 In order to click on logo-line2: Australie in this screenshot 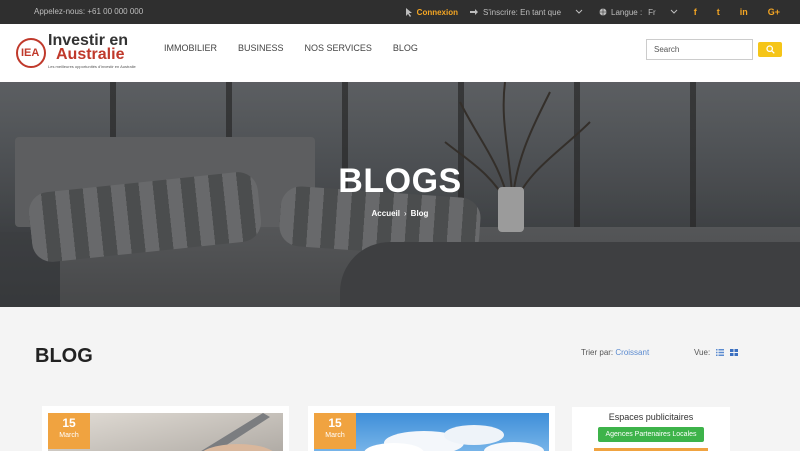, I will do `click(90, 54)`.